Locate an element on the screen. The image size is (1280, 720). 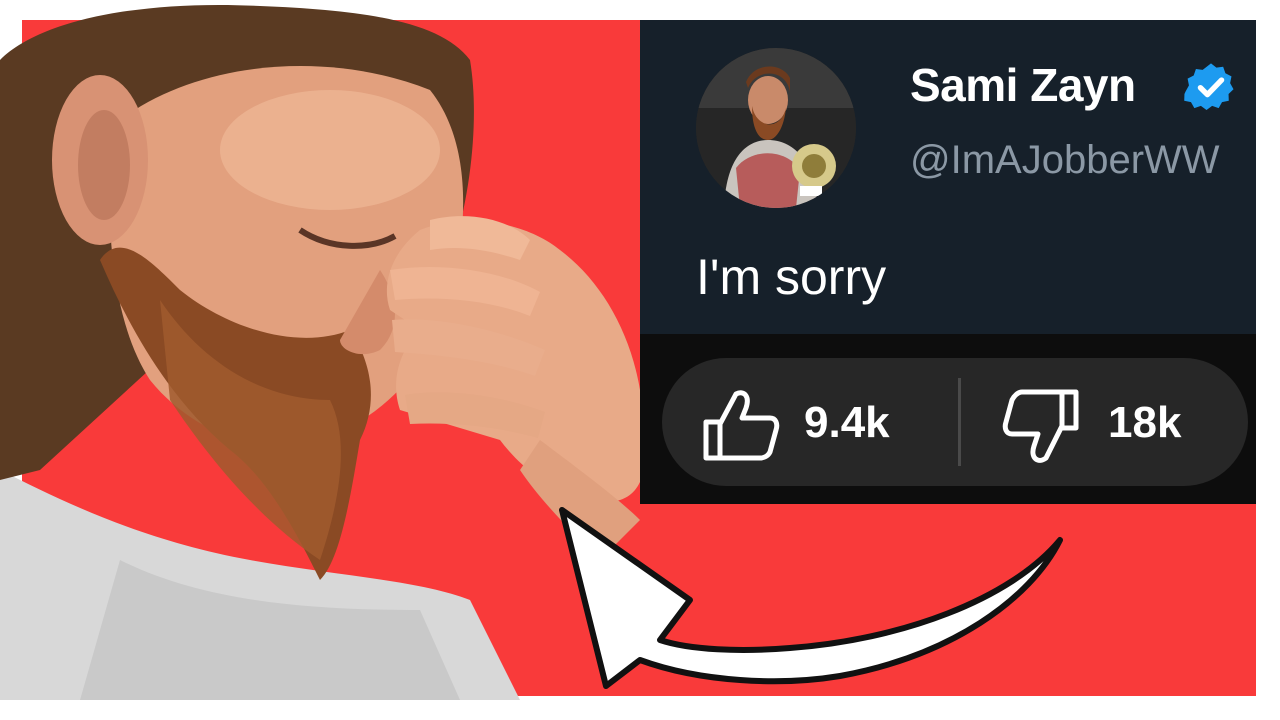
vote-divider is located at coordinates (959, 422).